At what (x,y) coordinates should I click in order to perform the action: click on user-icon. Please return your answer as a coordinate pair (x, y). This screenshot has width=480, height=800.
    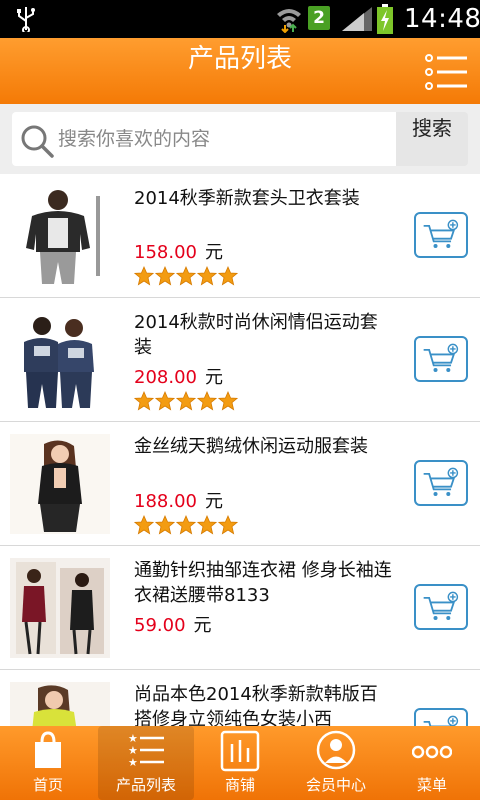
    Looking at the image, I should click on (336, 750).